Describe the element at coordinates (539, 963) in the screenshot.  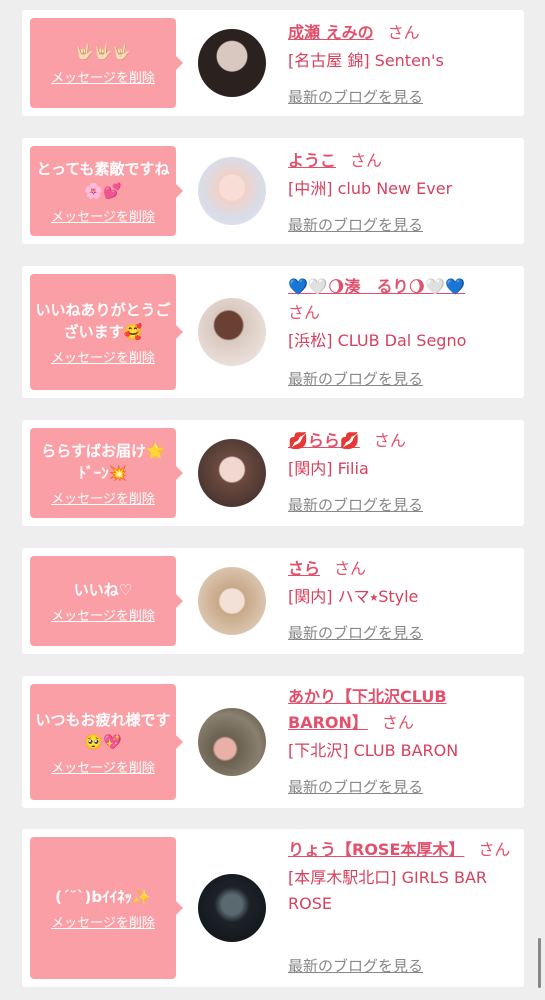
I see `scrollbar` at that location.